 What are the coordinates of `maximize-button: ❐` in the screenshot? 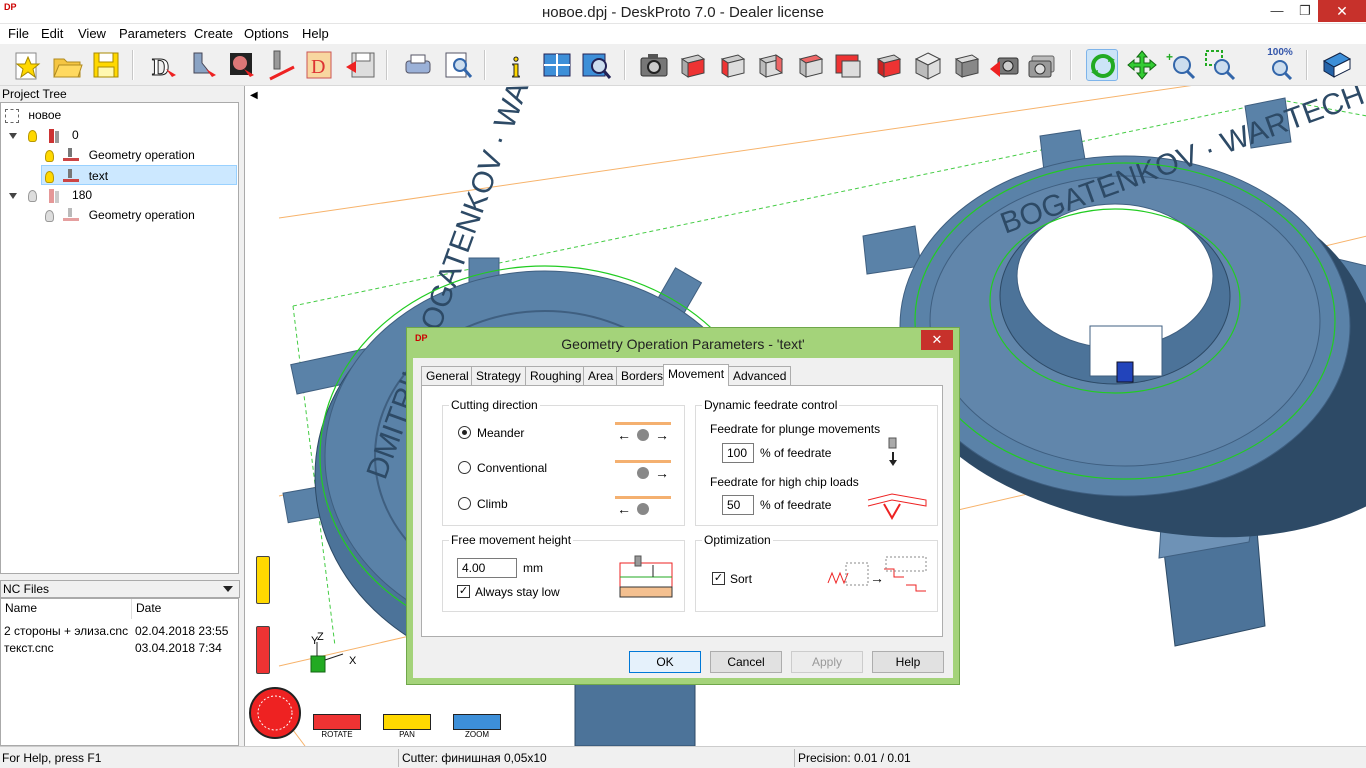 It's located at (1305, 11).